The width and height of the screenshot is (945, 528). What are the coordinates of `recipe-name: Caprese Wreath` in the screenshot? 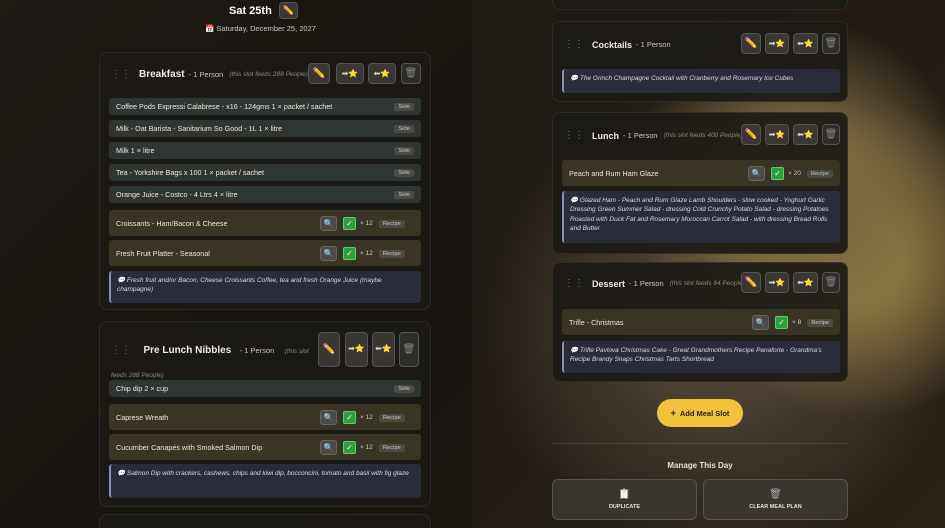 It's located at (142, 417).